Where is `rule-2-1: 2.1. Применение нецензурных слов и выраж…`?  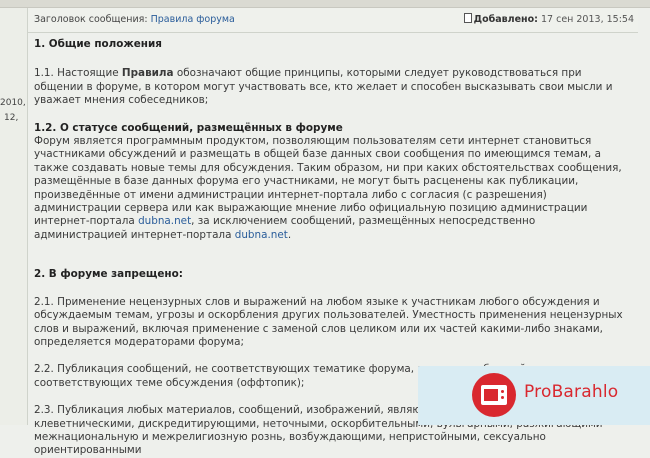 rule-2-1: 2.1. Применение нецензурных слов и выраж… is located at coordinates (328, 321).